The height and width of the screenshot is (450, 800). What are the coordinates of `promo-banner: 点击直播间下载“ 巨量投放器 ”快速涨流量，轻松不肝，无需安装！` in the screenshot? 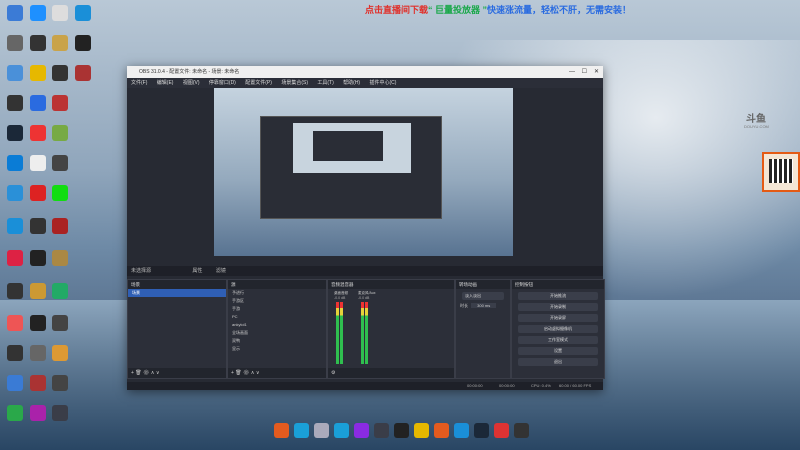 It's located at (498, 10).